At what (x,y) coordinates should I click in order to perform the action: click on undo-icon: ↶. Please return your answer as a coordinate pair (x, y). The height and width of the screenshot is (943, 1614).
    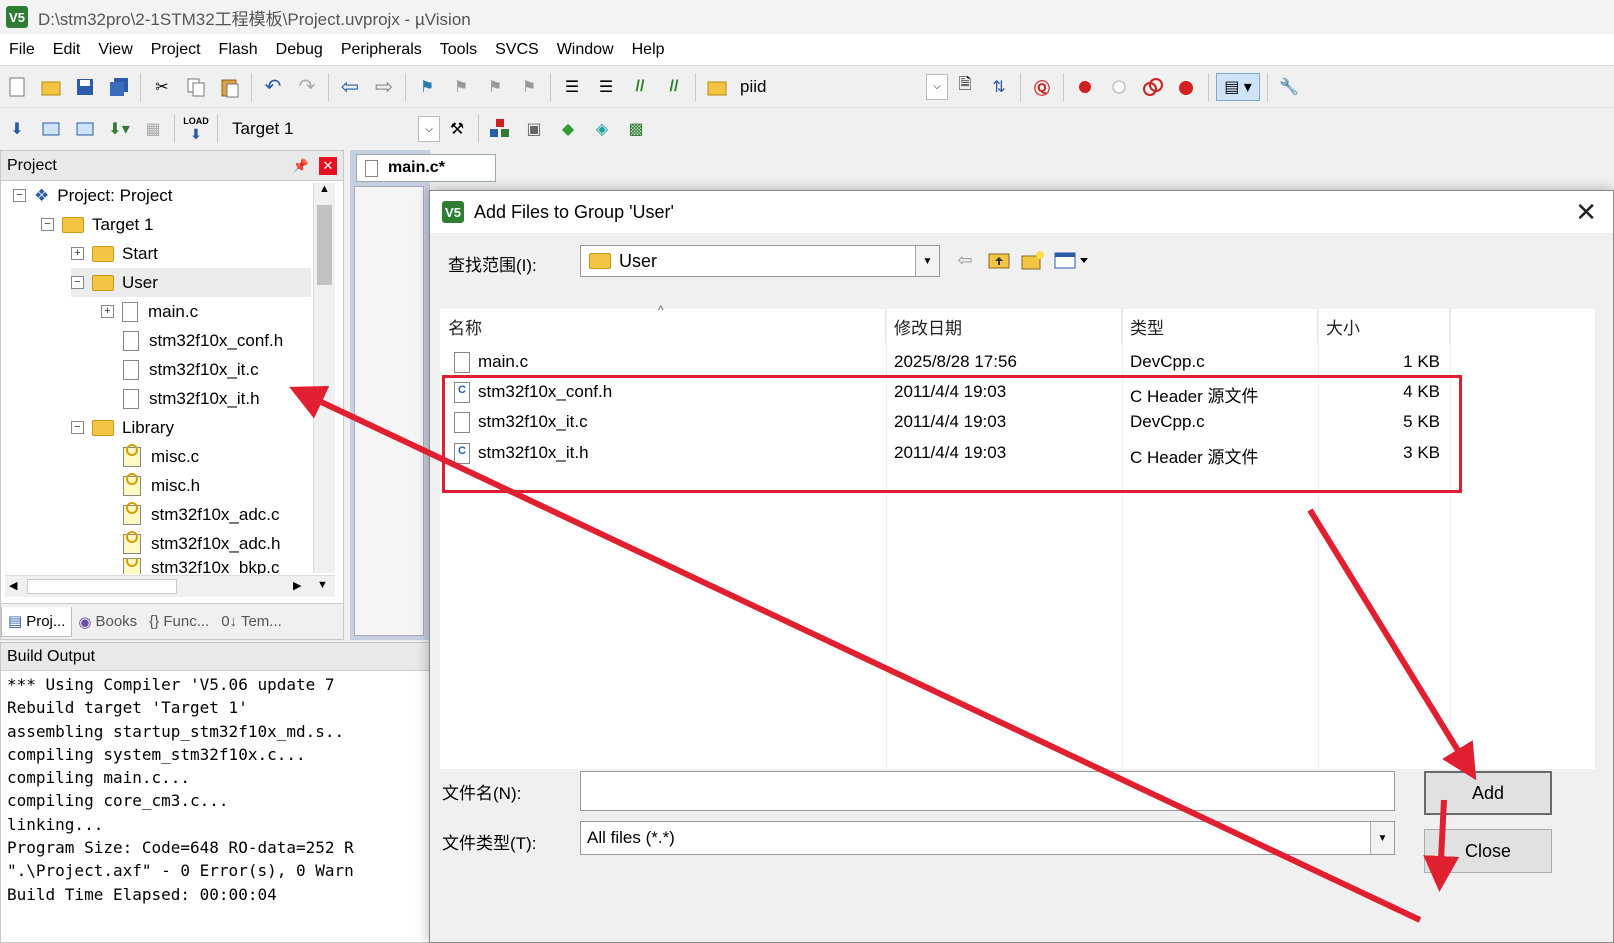
    Looking at the image, I should click on (273, 87).